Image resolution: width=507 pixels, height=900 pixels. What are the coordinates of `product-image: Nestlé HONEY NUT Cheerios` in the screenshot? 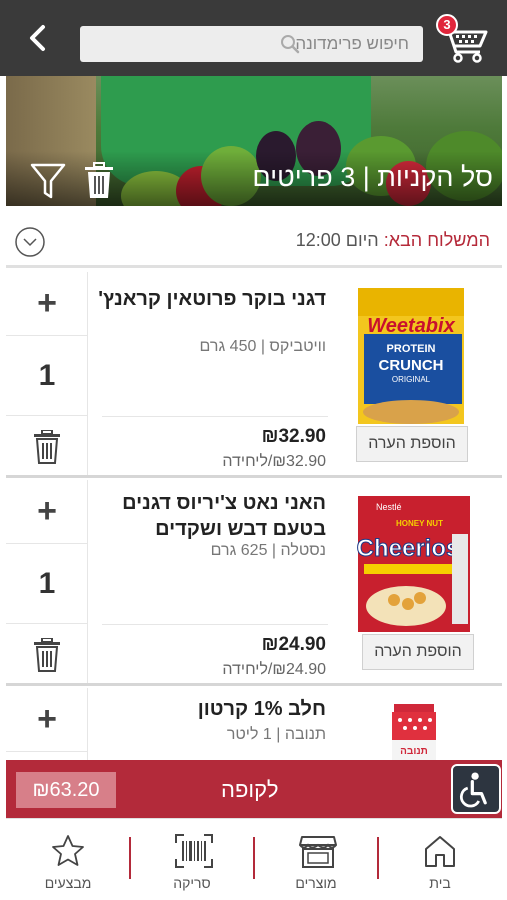 It's located at (414, 564).